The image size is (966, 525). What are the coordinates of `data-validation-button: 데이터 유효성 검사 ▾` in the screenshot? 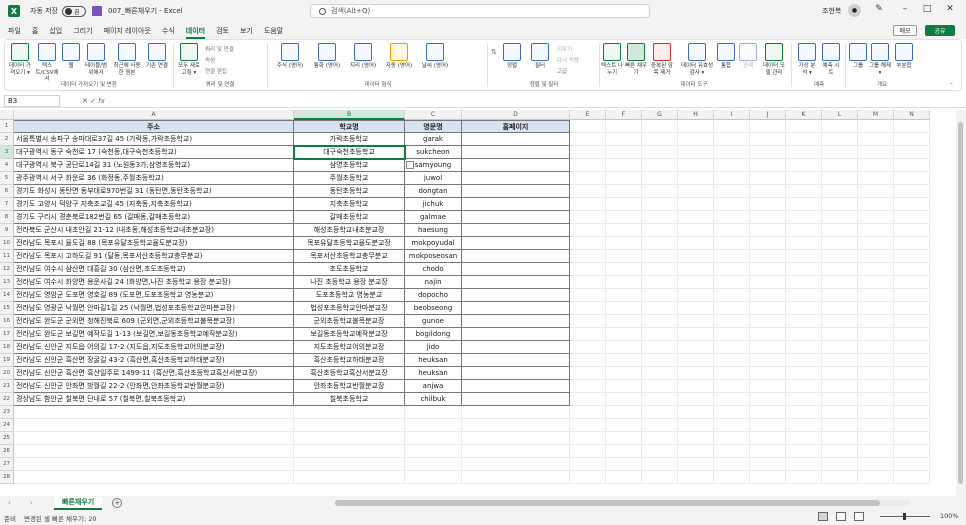 It's located at (697, 59).